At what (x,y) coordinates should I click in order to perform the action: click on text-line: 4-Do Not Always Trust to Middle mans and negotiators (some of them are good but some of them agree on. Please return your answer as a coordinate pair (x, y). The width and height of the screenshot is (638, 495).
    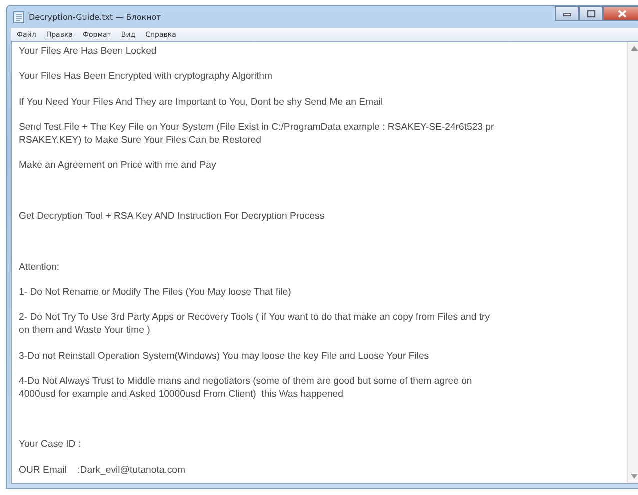
    Looking at the image, I should click on (246, 382).